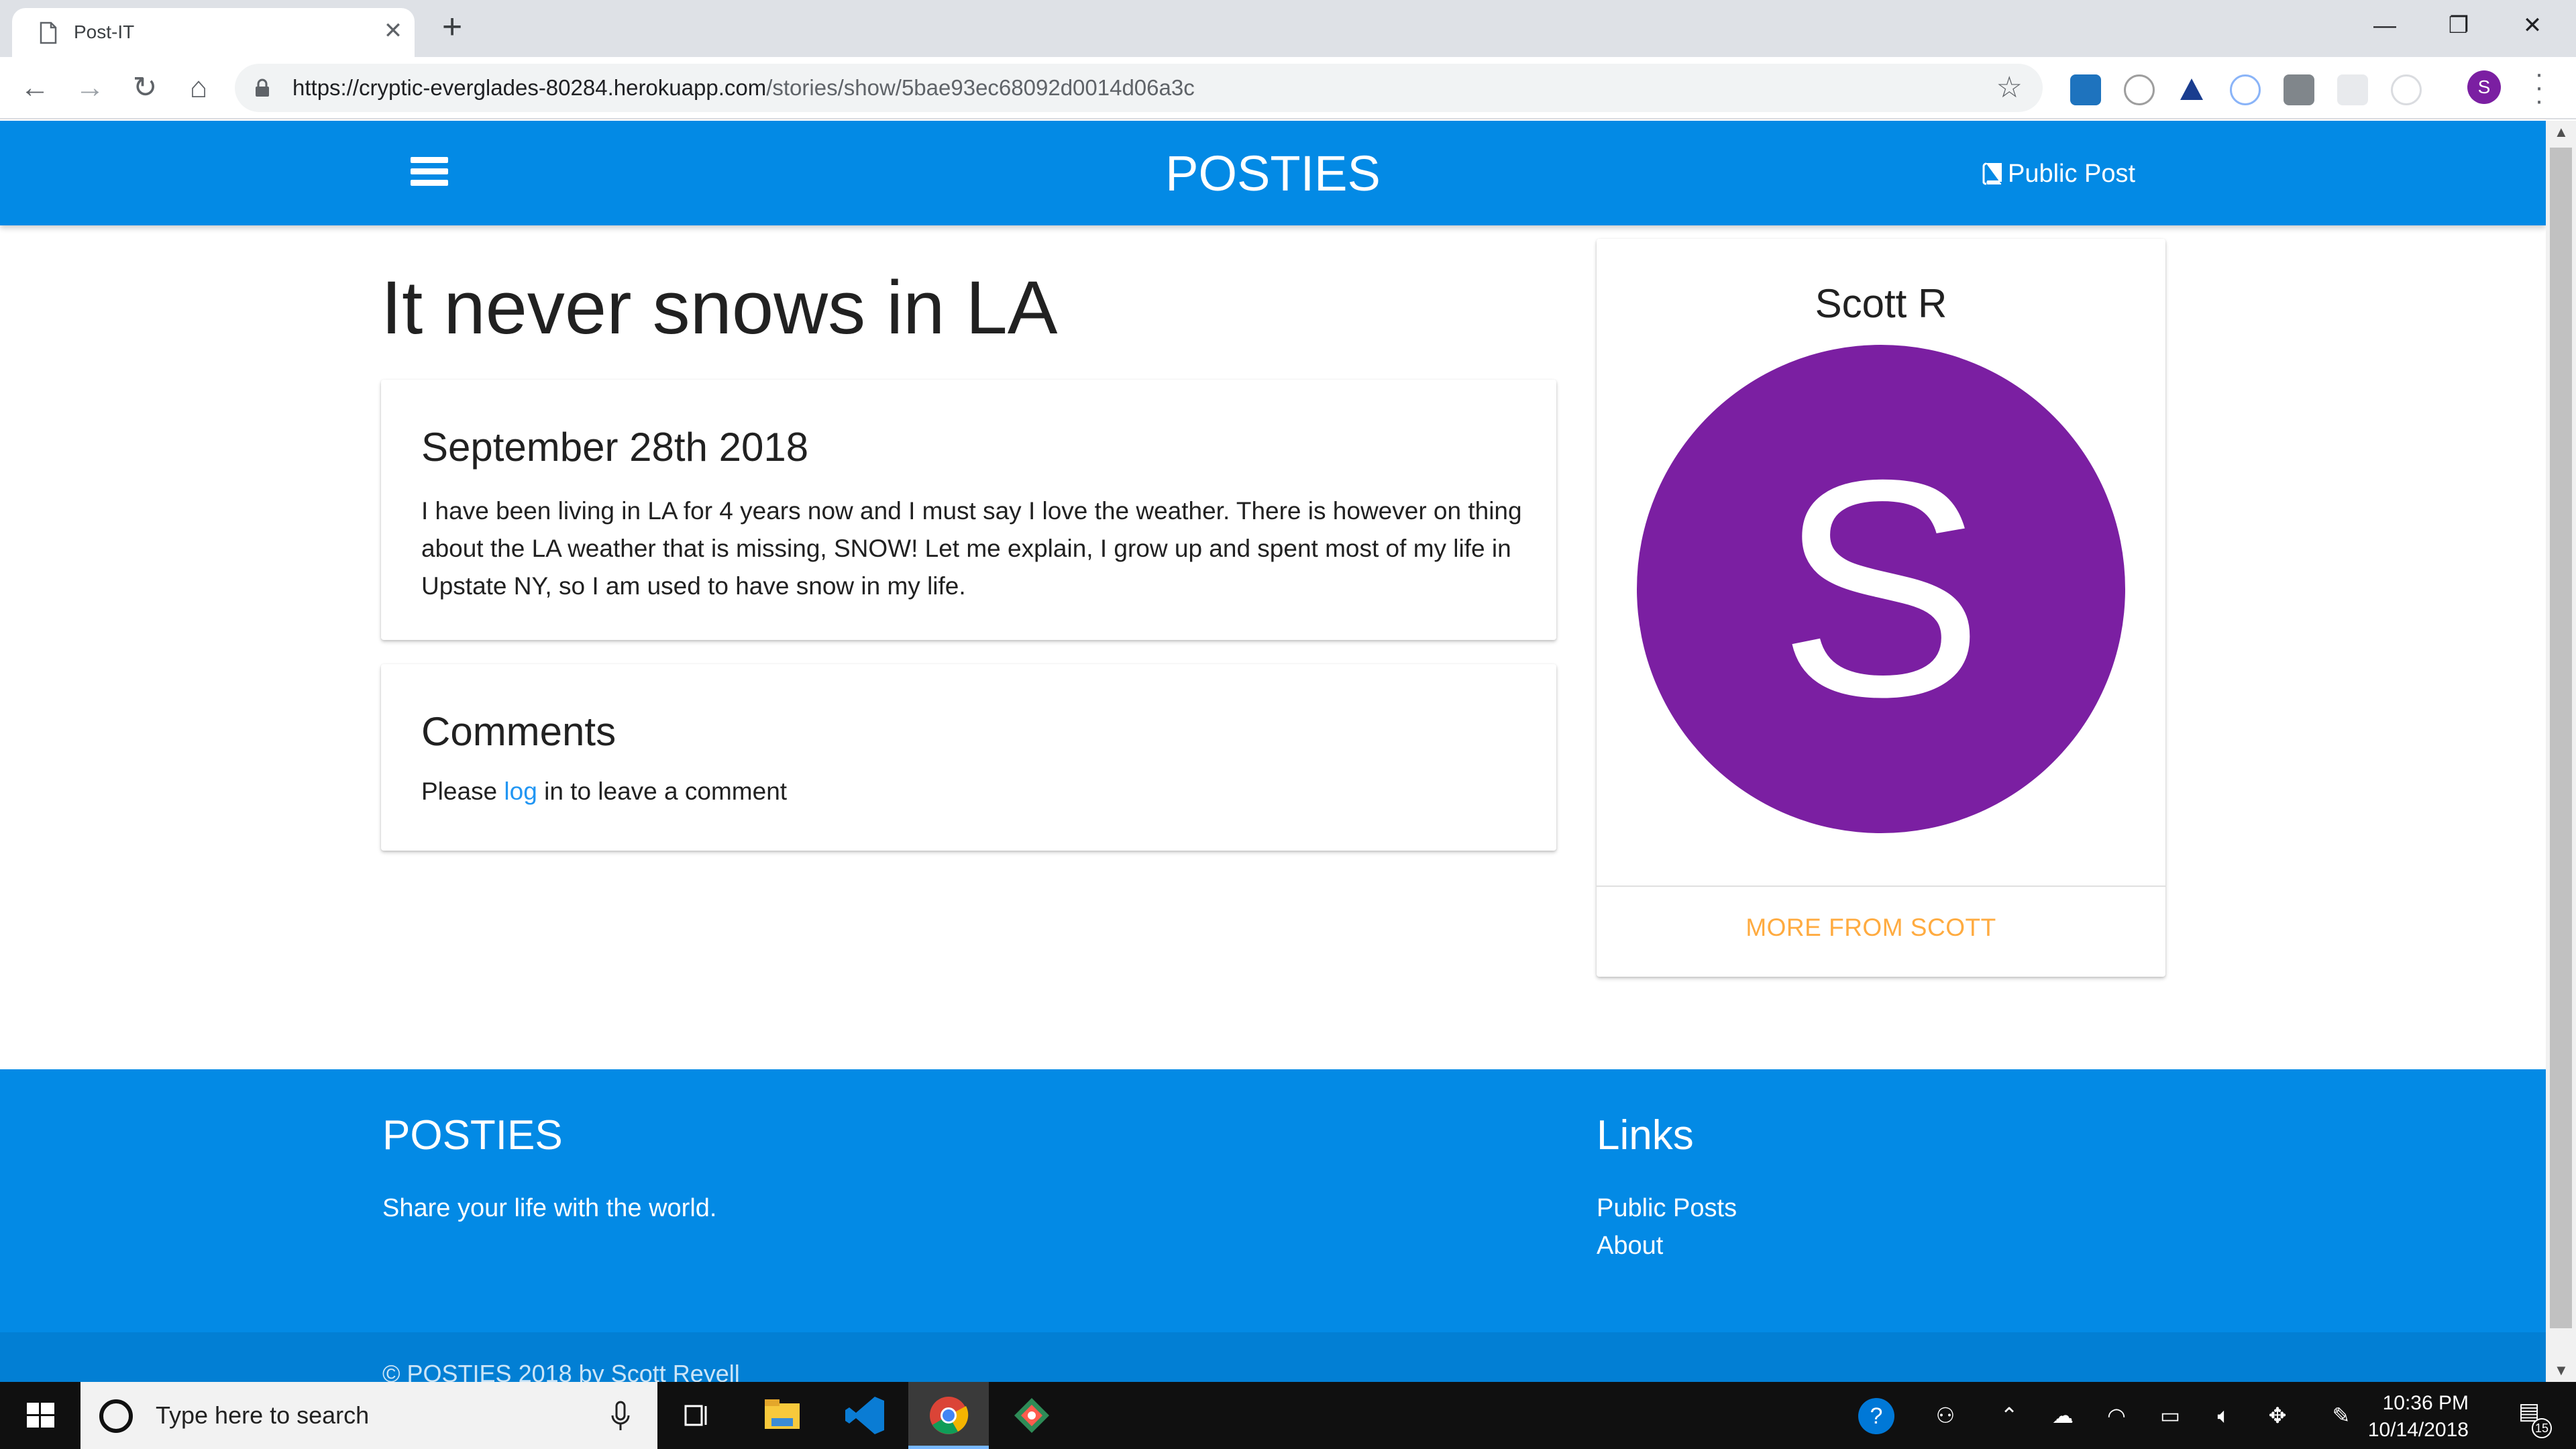  Describe the element at coordinates (2223, 1415) in the screenshot. I see `volume-icon: 🔈︎` at that location.